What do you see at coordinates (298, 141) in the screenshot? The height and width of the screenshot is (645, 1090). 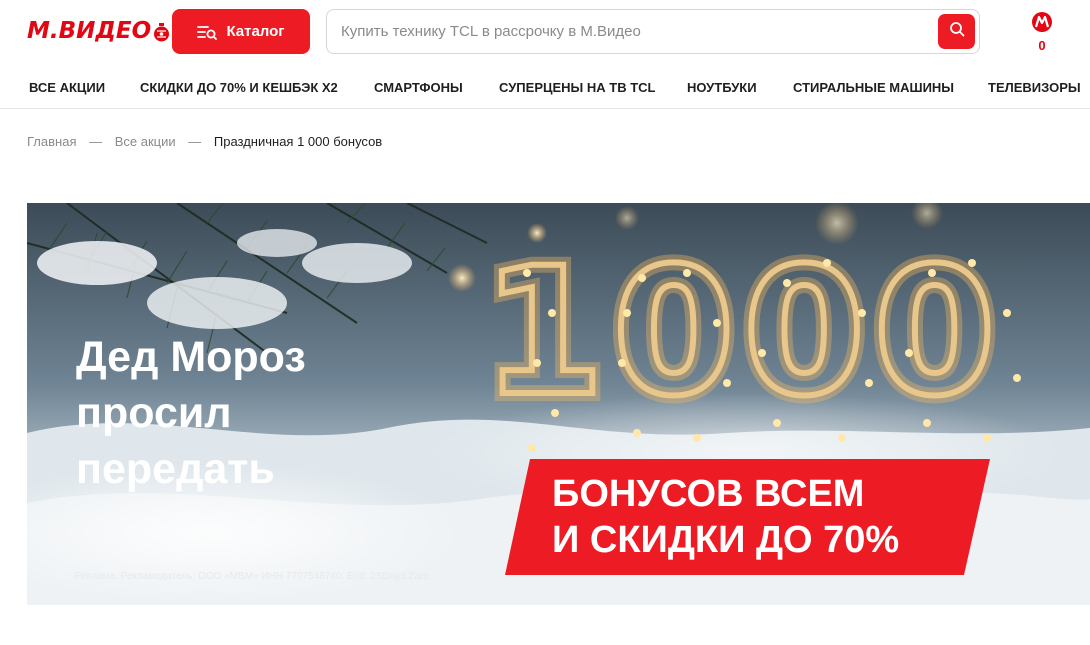 I see `breadcrumb-current: Праздничная 1 000 бонусов` at bounding box center [298, 141].